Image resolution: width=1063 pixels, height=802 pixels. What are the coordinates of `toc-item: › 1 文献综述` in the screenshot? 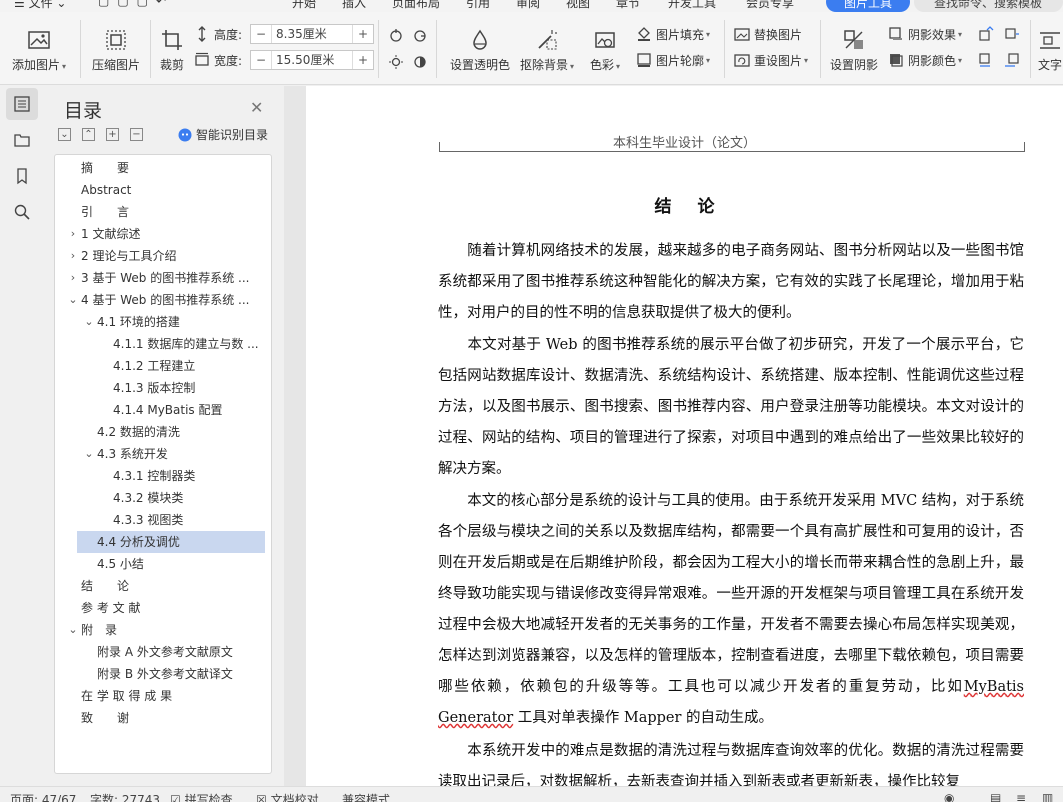 It's located at (163, 234).